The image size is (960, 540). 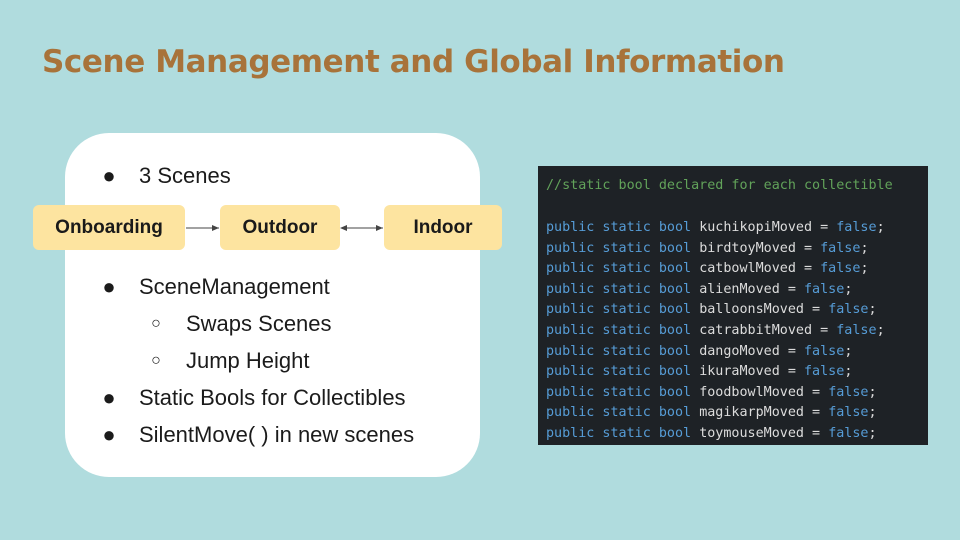 I want to click on code-line: public static bool catbowlMoved = false;, so click(x=707, y=268).